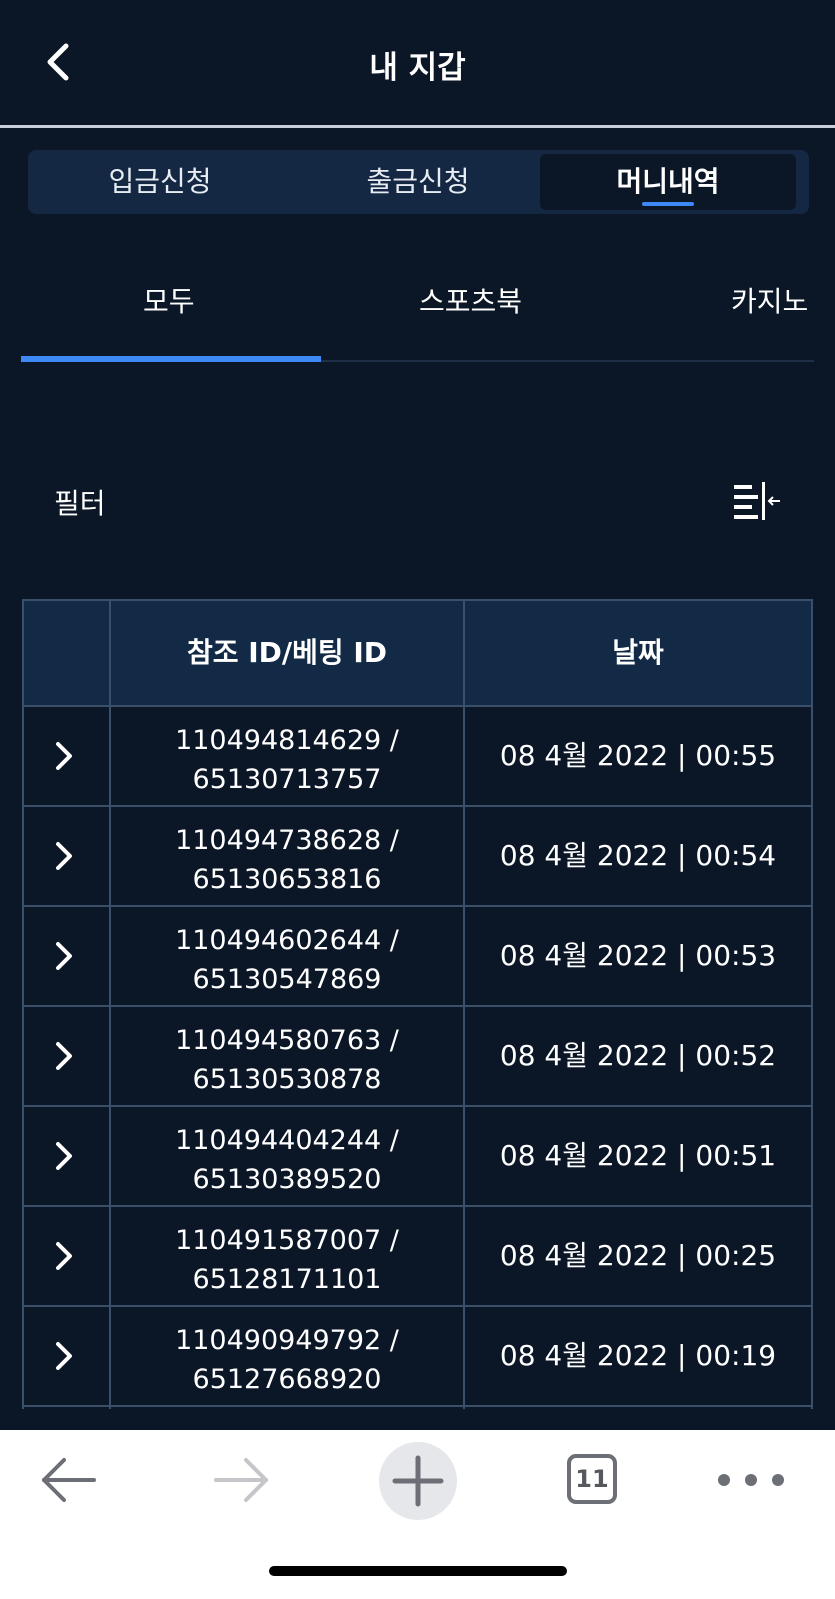 The image size is (835, 1599). What do you see at coordinates (287, 860) in the screenshot?
I see `ref-bet-id-cell: 110494738628 / 65130653816` at bounding box center [287, 860].